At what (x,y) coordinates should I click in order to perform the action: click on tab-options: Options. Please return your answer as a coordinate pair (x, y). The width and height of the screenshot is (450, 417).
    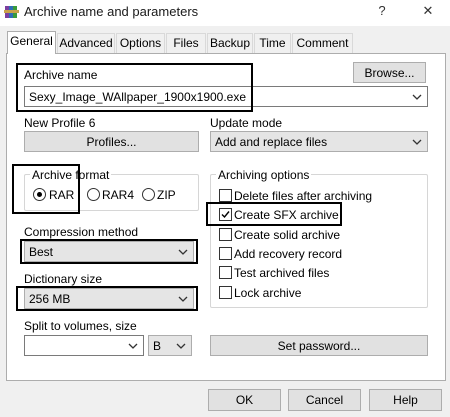
    Looking at the image, I should click on (140, 43).